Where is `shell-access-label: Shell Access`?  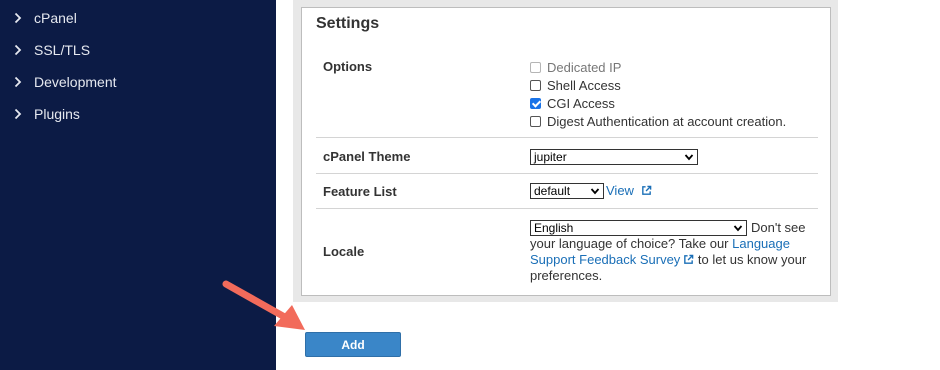 shell-access-label: Shell Access is located at coordinates (584, 85).